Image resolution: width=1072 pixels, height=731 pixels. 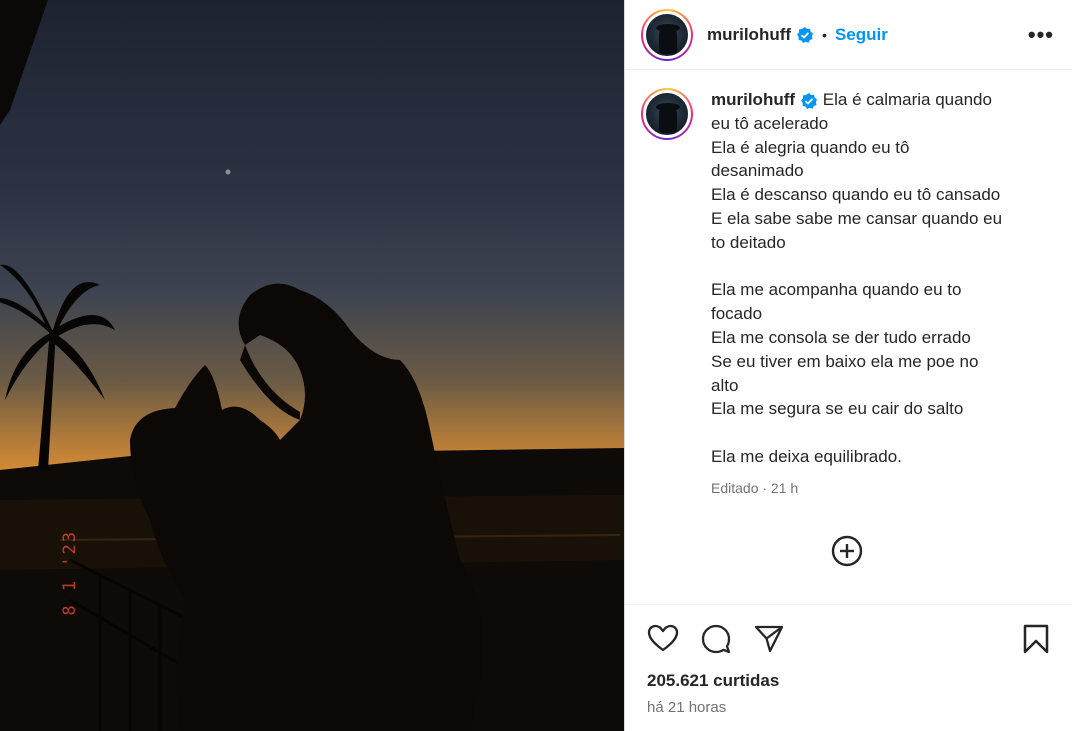 What do you see at coordinates (810, 147) in the screenshot?
I see `caption-line: Ela é alegria quando eu tô` at bounding box center [810, 147].